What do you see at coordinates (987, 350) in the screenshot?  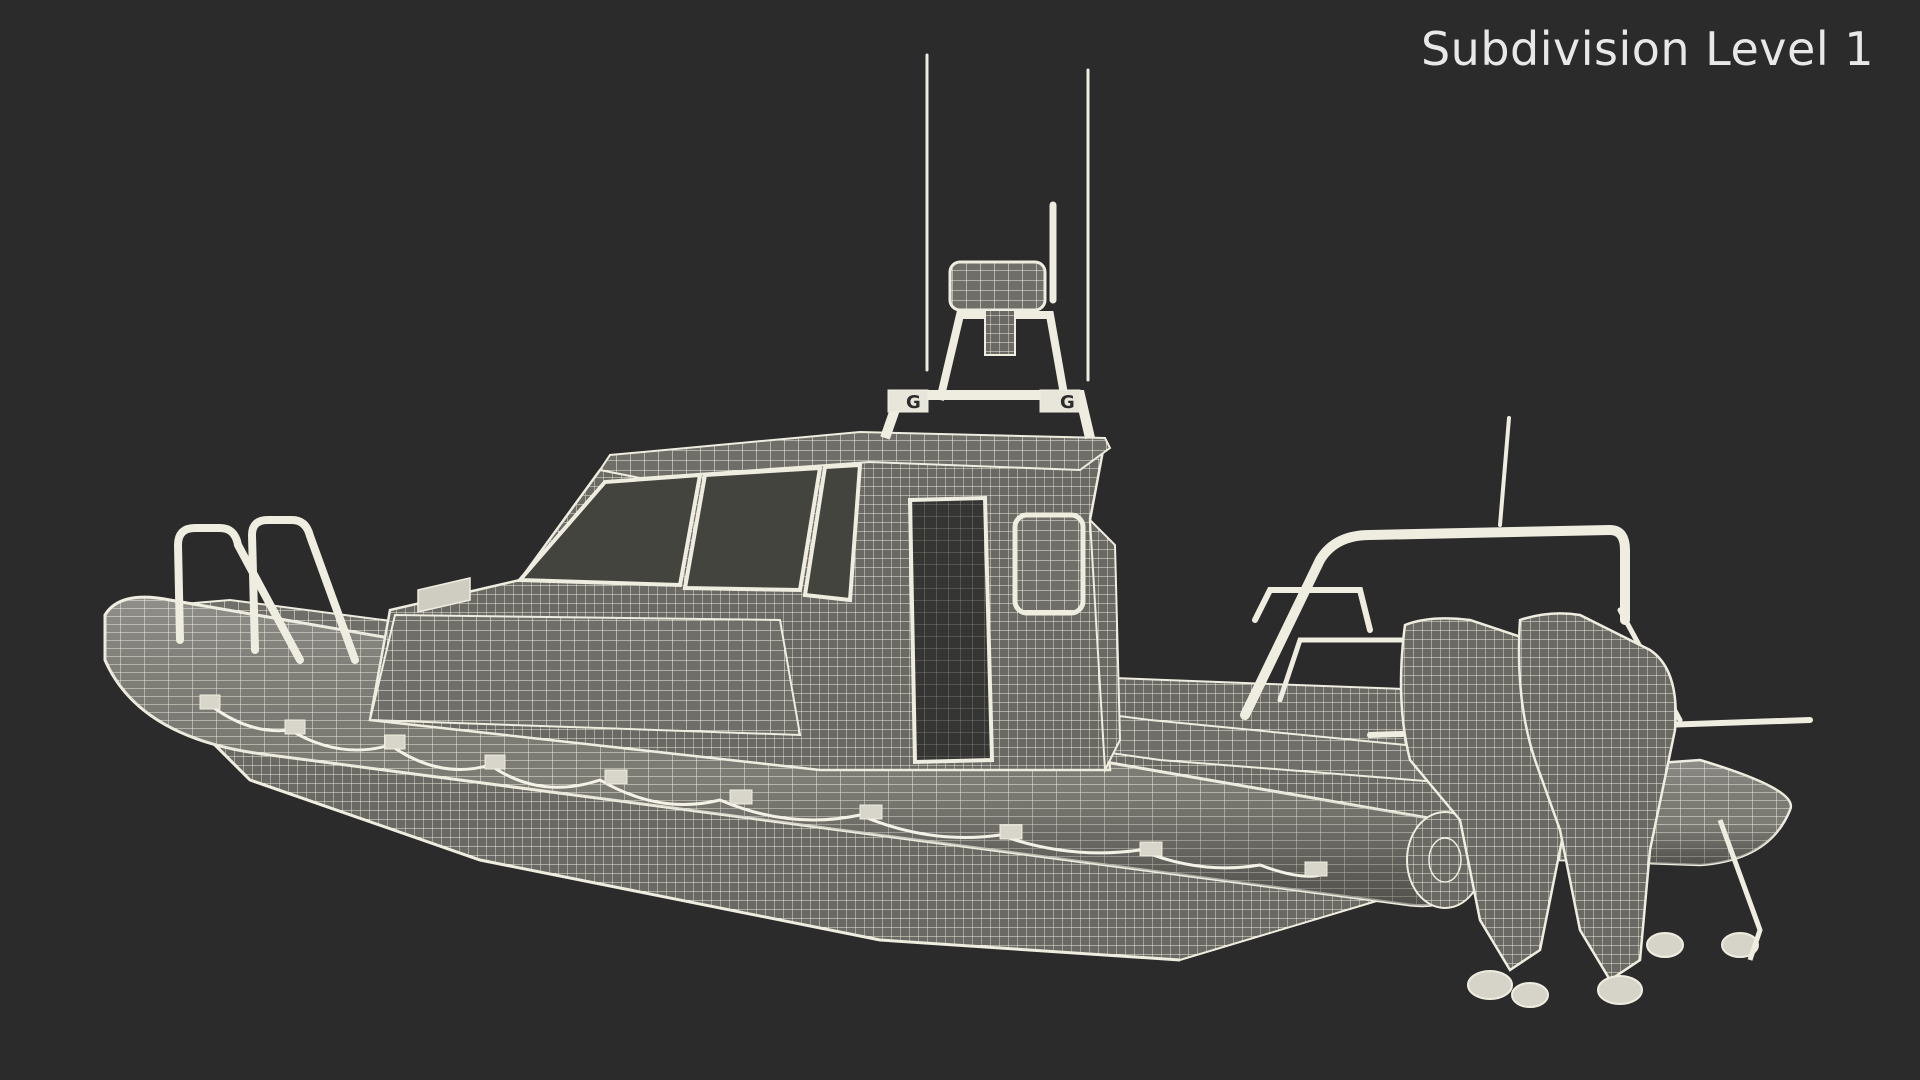 I see `radar-arch: G G` at bounding box center [987, 350].